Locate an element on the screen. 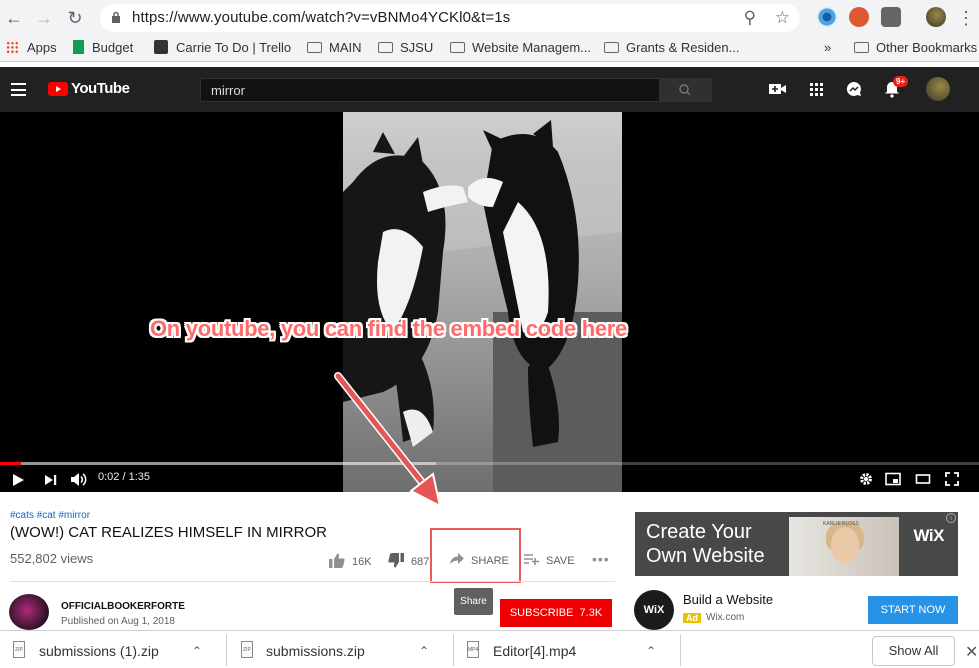  search-icon: ⚲ is located at coordinates (750, 17).